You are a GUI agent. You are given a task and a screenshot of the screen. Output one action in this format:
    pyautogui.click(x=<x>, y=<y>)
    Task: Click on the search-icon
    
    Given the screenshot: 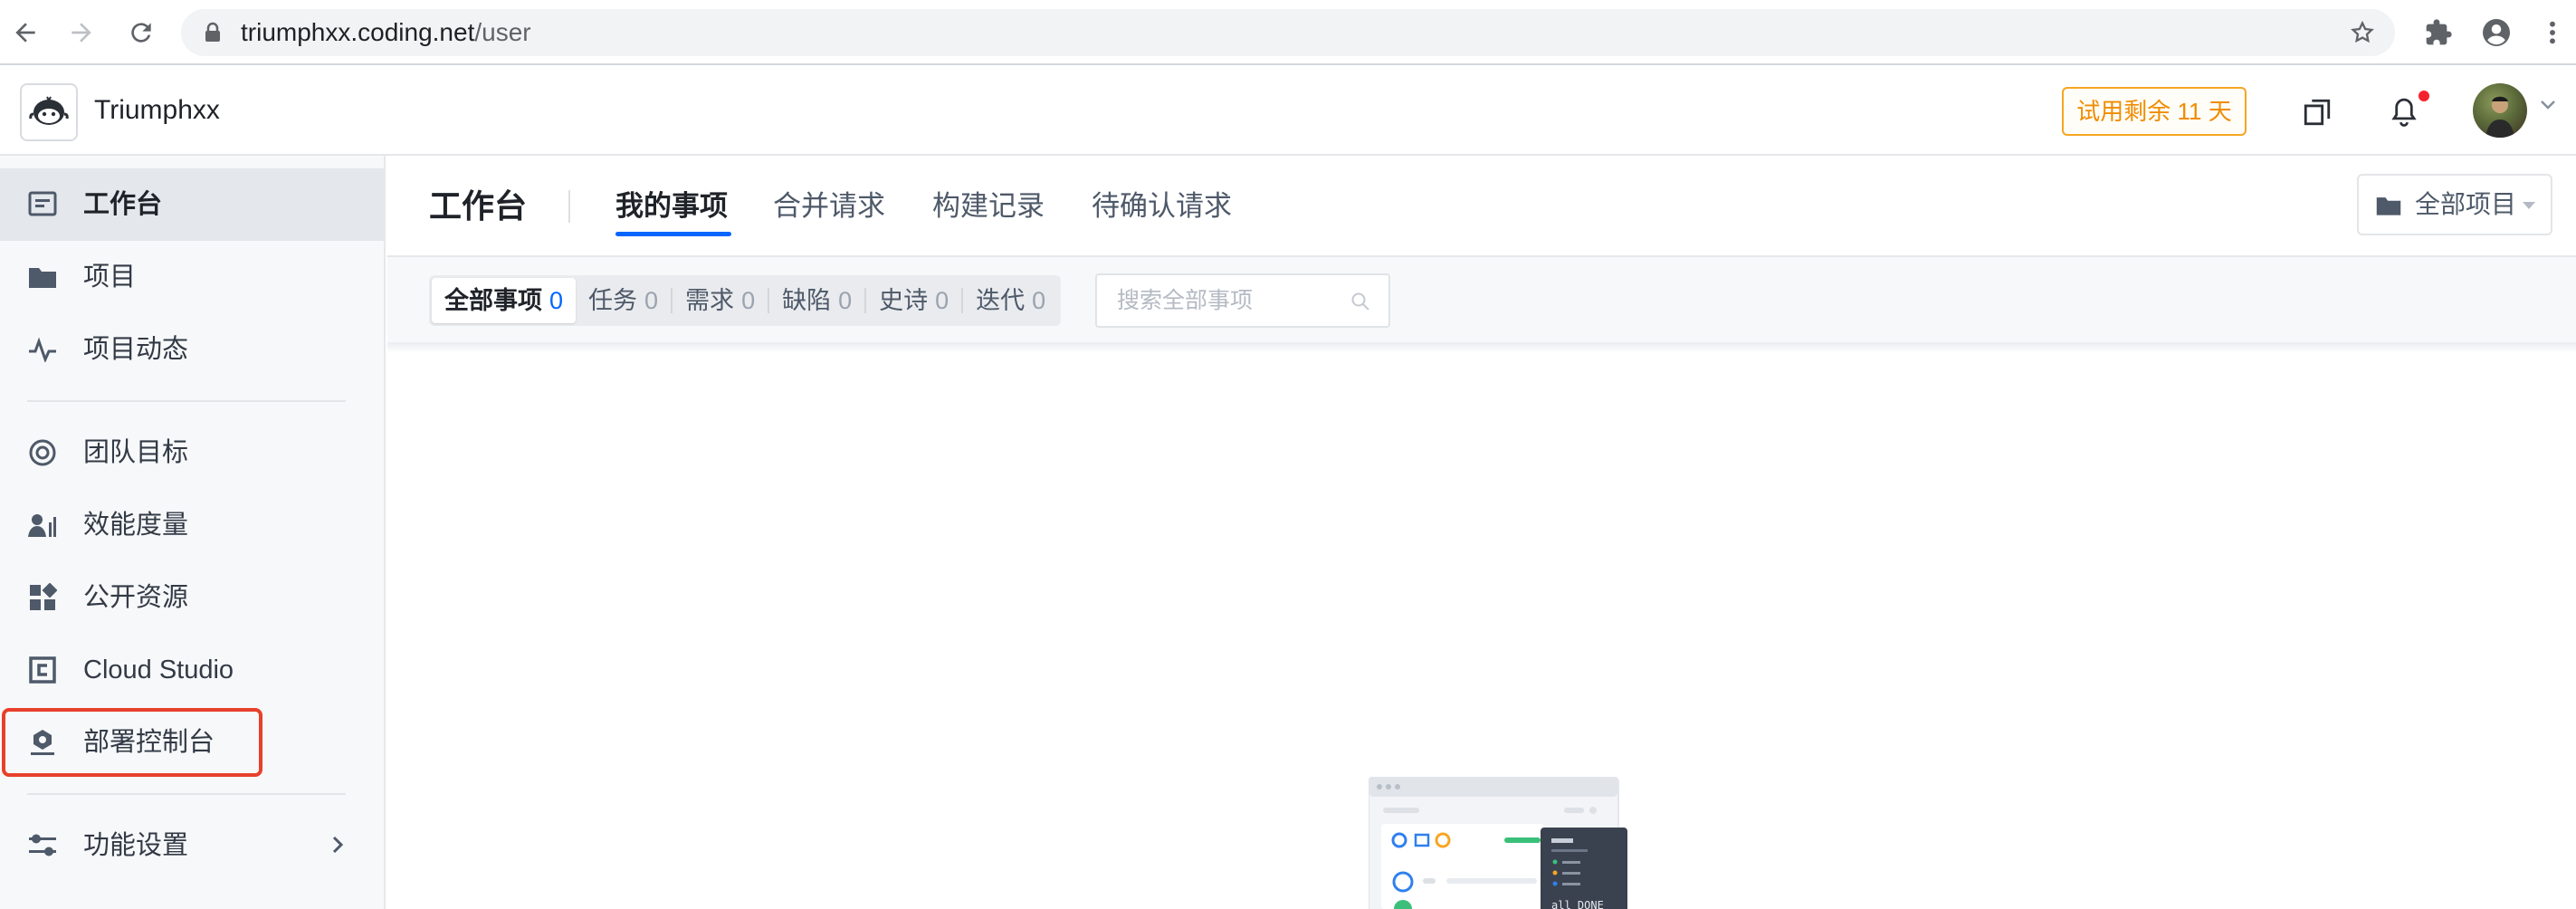 What is the action you would take?
    pyautogui.click(x=1360, y=301)
    